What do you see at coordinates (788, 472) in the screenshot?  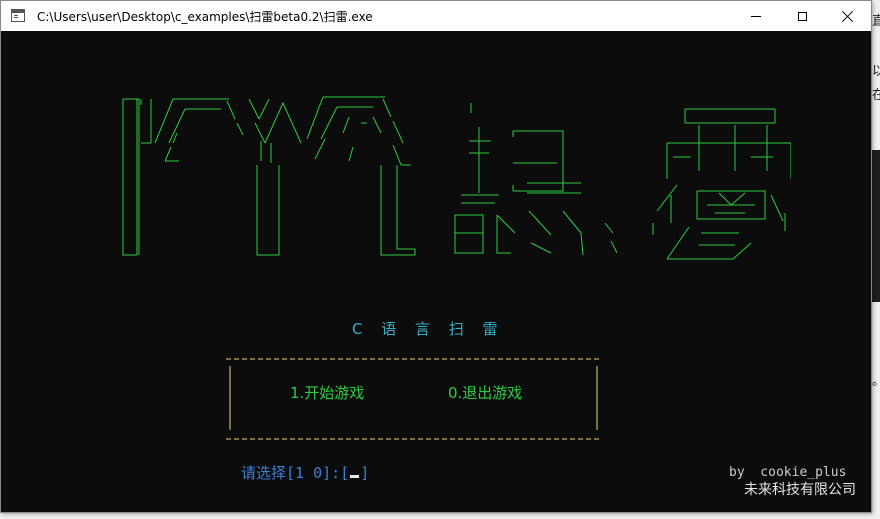 I see `author-credit: by cookie_plus` at bounding box center [788, 472].